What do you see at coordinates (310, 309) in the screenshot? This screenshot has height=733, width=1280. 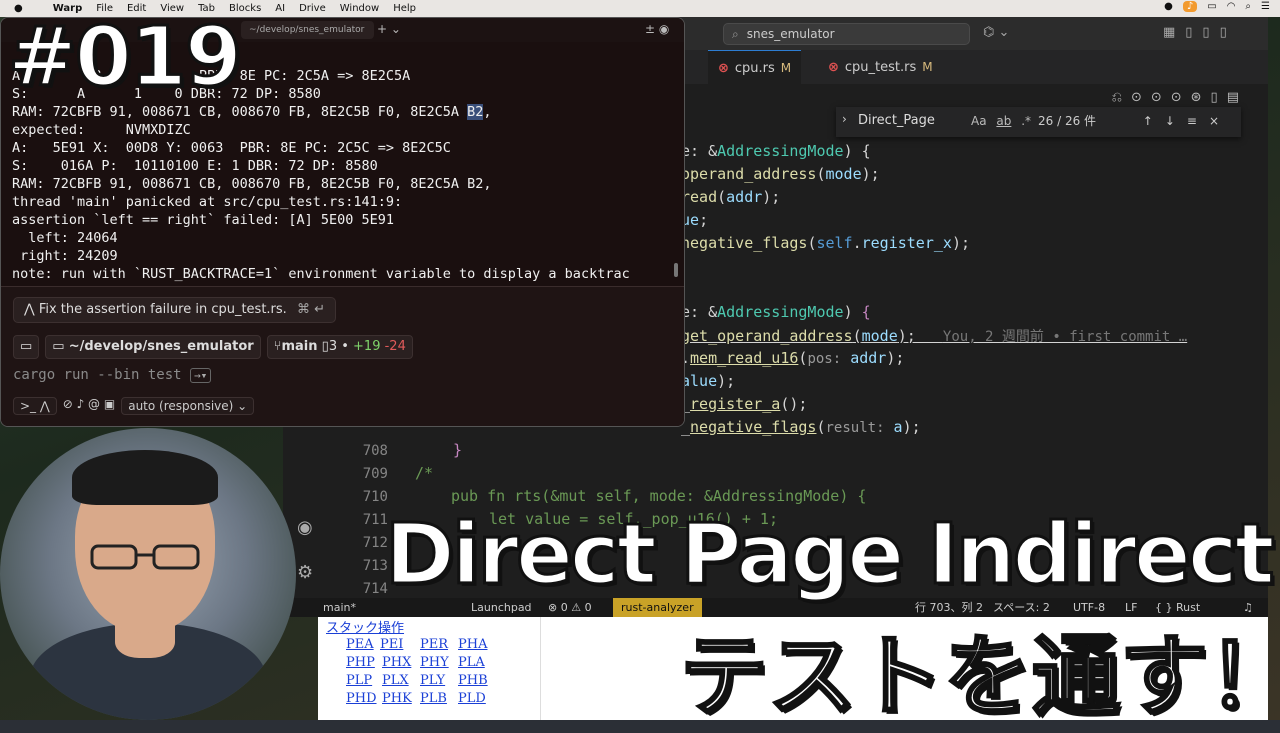 I see `ai-suggestion-shortcut: ⌘ ↵` at bounding box center [310, 309].